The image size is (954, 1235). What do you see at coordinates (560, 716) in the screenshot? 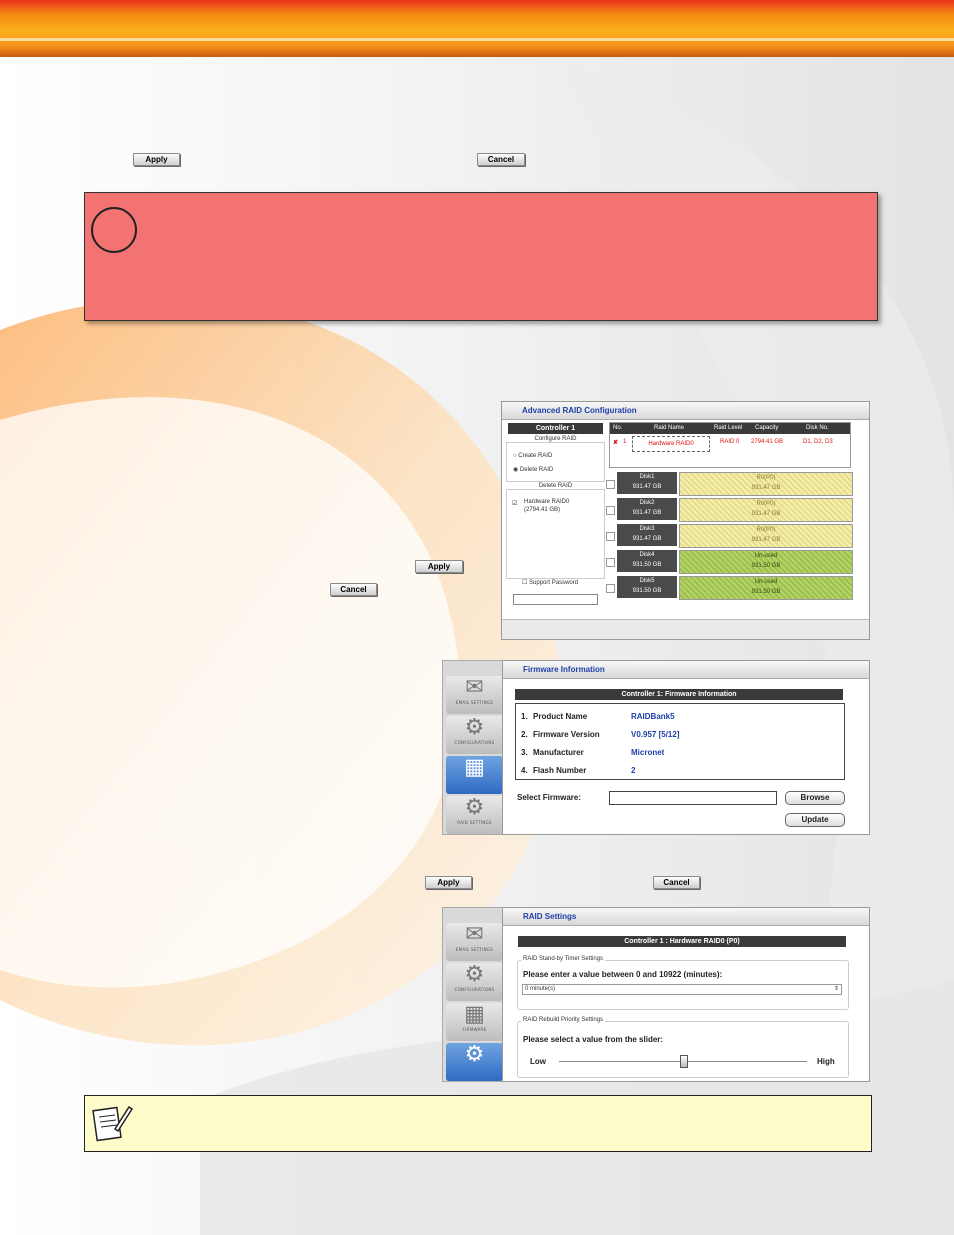
I see `fw-row1-label: Product Name` at bounding box center [560, 716].